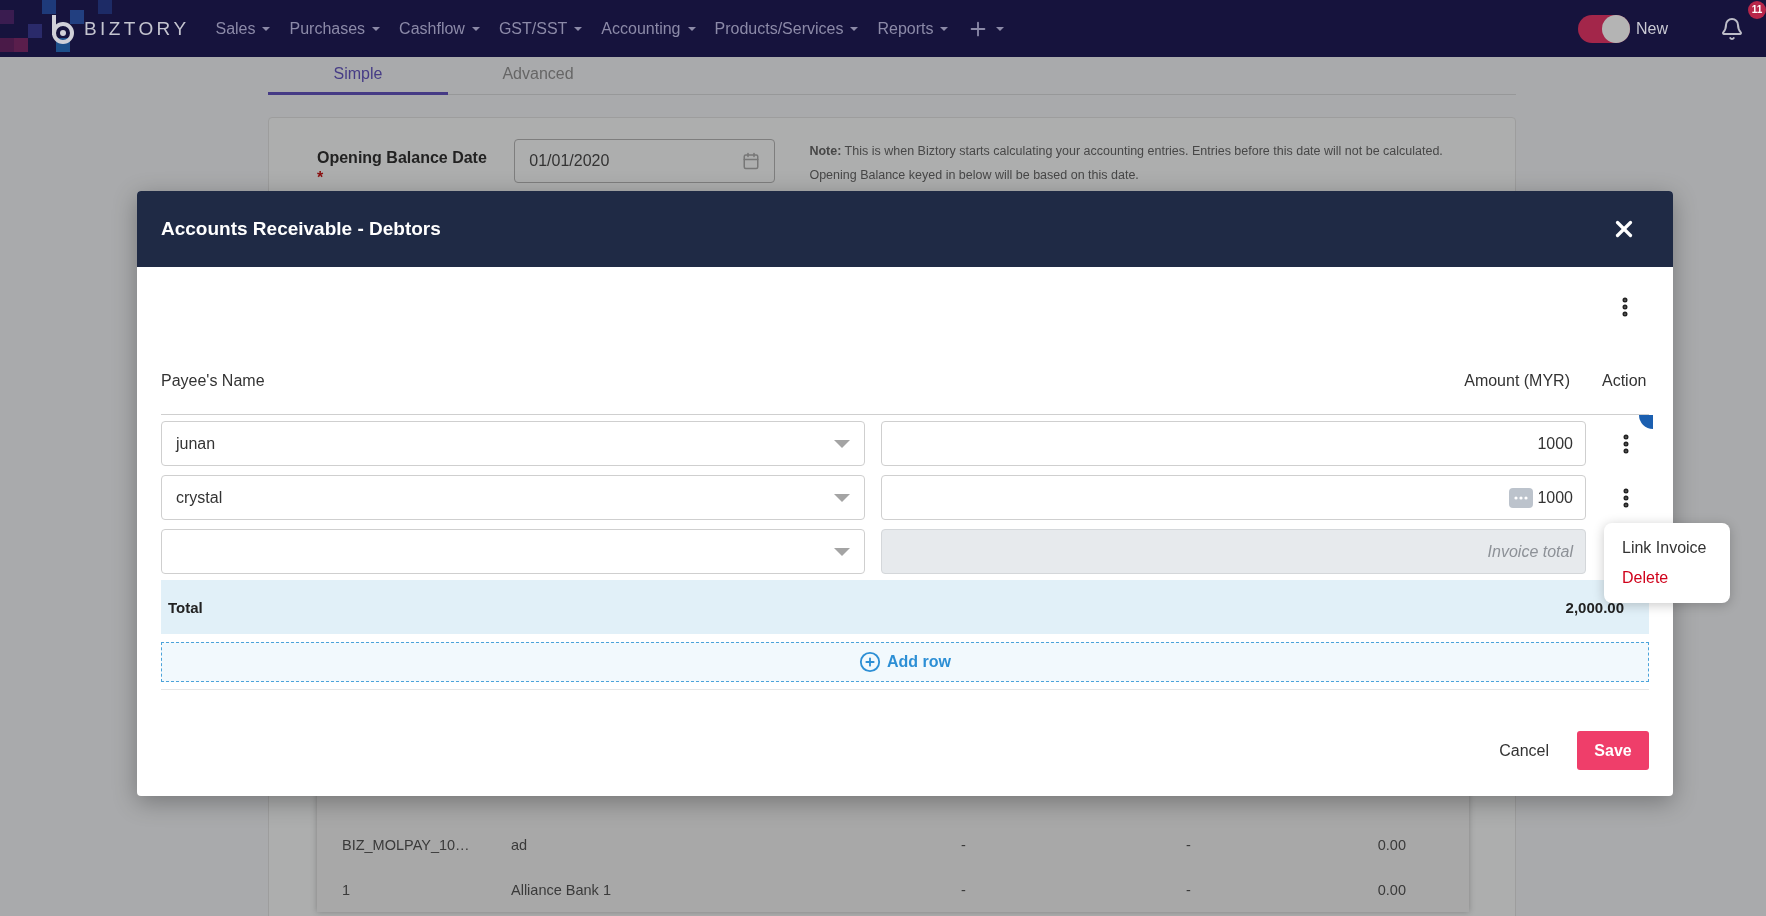 This screenshot has width=1766, height=916. Describe the element at coordinates (1604, 28) in the screenshot. I see `new-toggle` at that location.